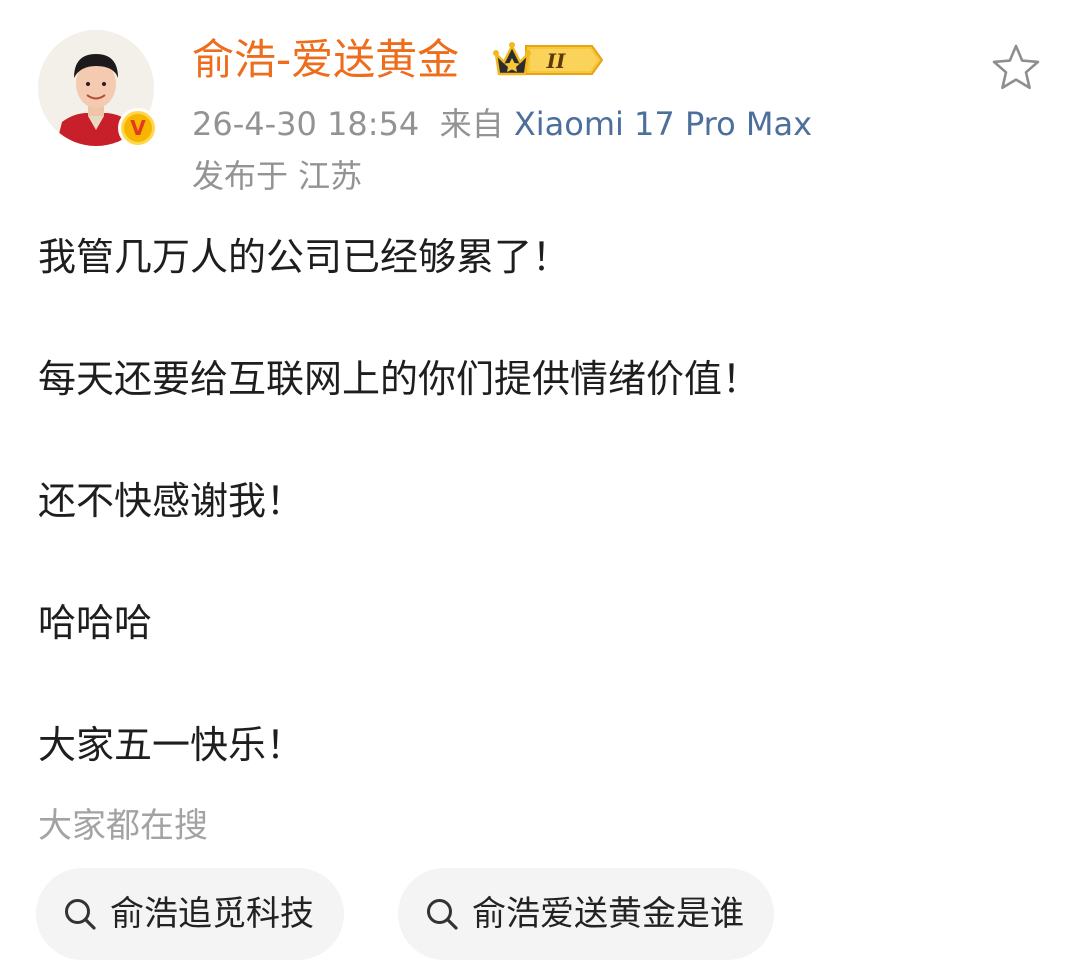 The width and height of the screenshot is (1079, 972). What do you see at coordinates (171, 745) in the screenshot?
I see `post-line-5: 大家五一快乐！` at bounding box center [171, 745].